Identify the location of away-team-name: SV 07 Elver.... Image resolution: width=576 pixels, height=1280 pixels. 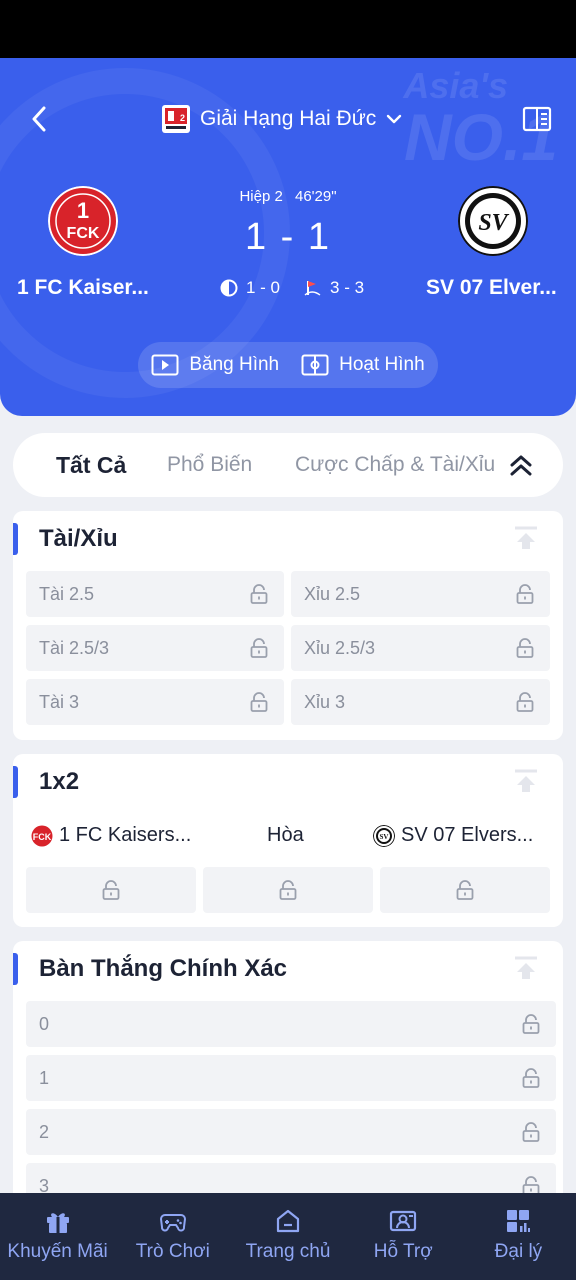
(491, 287).